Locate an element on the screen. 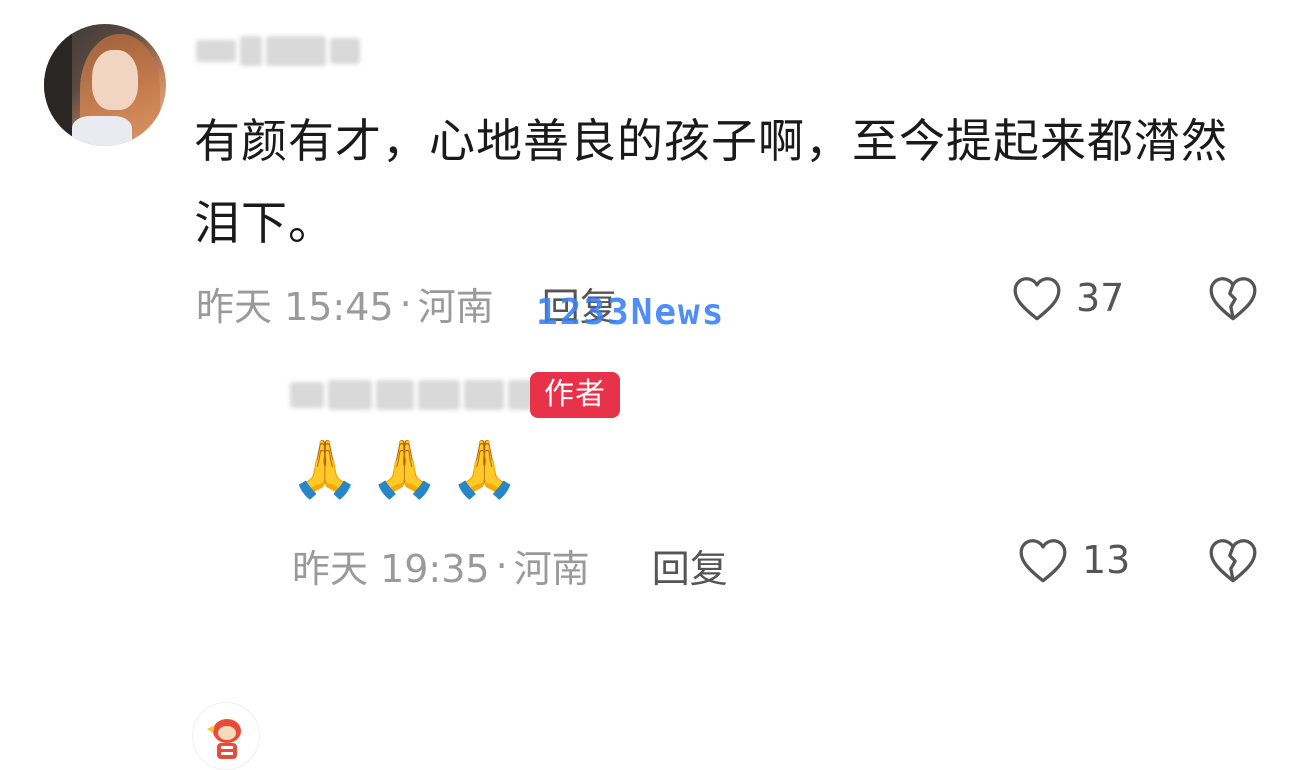  username-blurred is located at coordinates (278, 51).